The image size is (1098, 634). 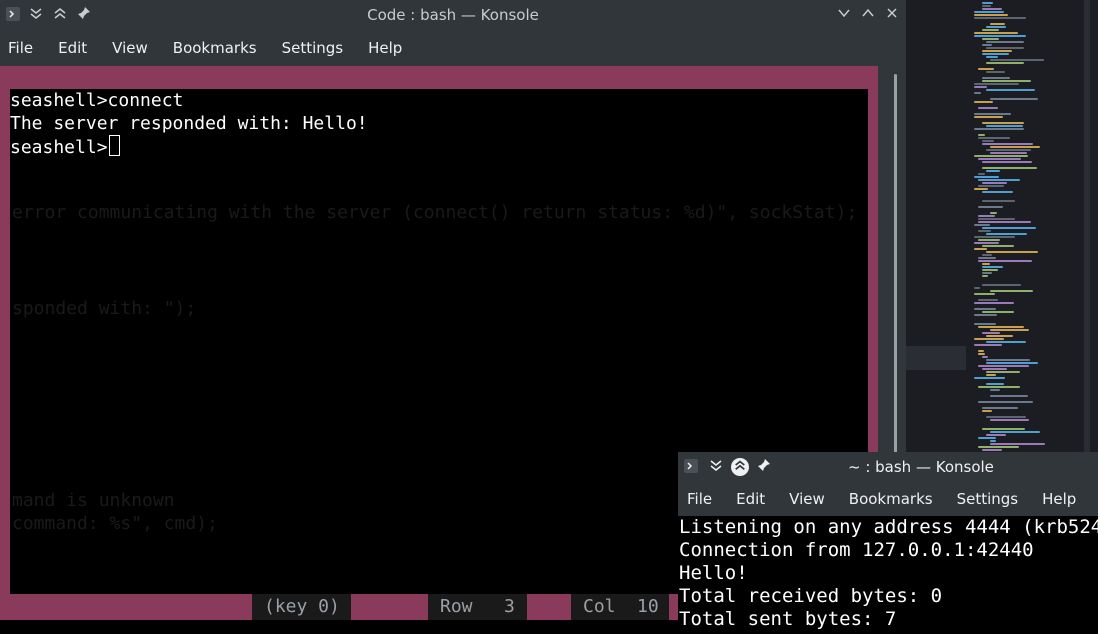 What do you see at coordinates (856, 550) in the screenshot?
I see `terminal-line: Connection from 127.0.0.1:42440` at bounding box center [856, 550].